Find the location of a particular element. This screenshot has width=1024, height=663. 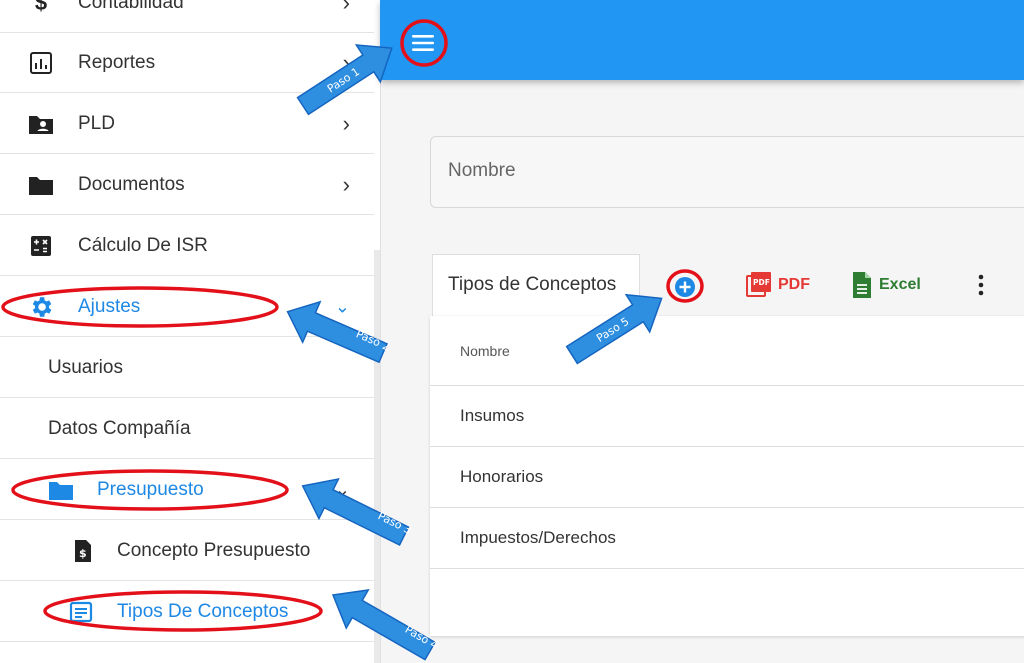

calculator-icon is located at coordinates (41, 246).